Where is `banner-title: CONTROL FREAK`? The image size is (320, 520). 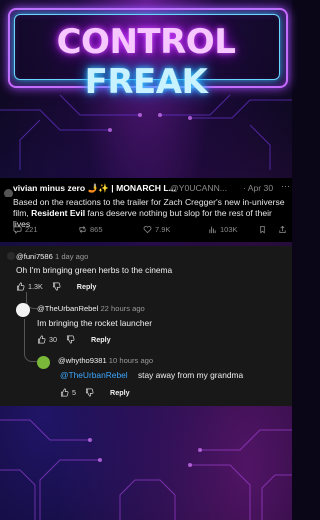
banner-title: CONTROL FREAK is located at coordinates (146, 62).